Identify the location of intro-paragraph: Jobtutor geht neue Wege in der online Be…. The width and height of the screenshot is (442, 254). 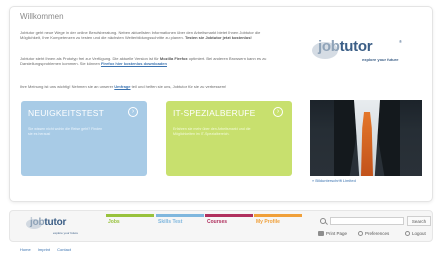
(145, 35).